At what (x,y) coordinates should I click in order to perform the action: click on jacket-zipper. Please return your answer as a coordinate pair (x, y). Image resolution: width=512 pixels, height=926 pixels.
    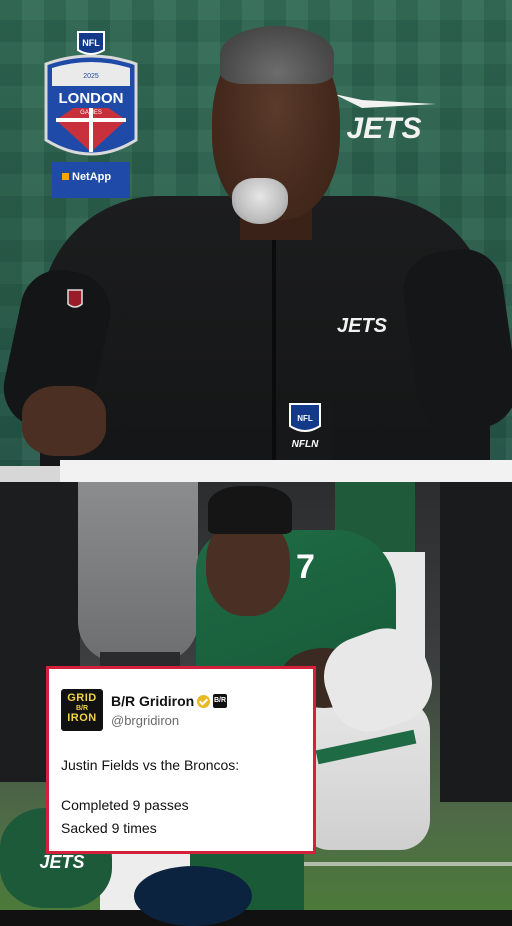
    Looking at the image, I should click on (274, 350).